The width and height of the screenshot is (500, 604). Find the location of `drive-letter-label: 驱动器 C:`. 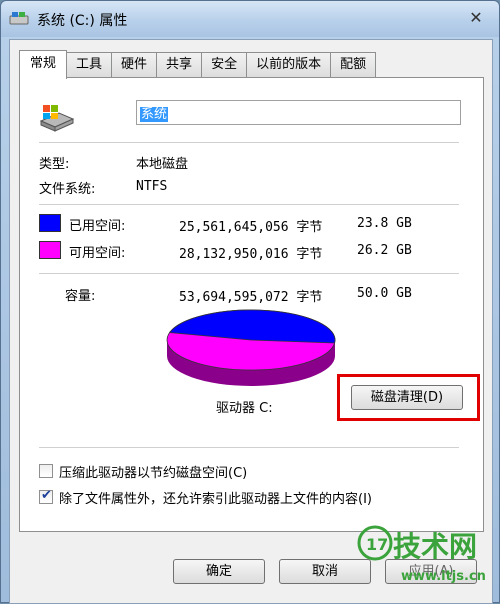

drive-letter-label: 驱动器 C: is located at coordinates (244, 408).